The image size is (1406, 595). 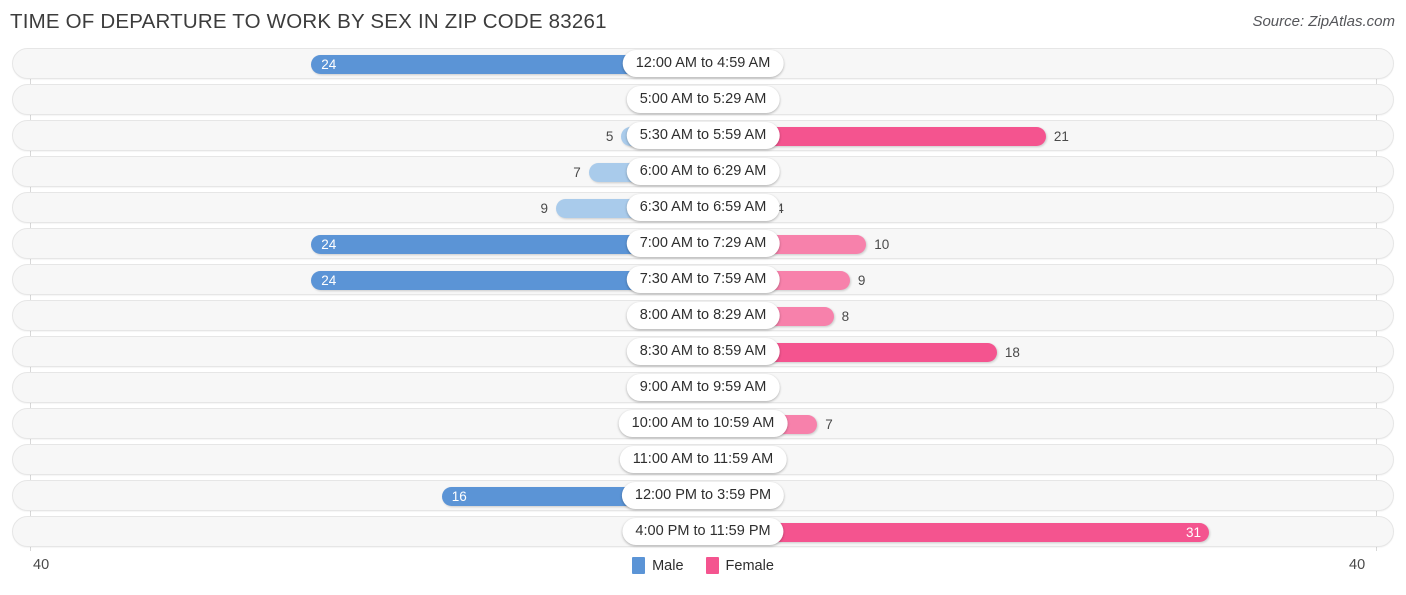 I want to click on value-label-female: 31, so click(x=1194, y=532).